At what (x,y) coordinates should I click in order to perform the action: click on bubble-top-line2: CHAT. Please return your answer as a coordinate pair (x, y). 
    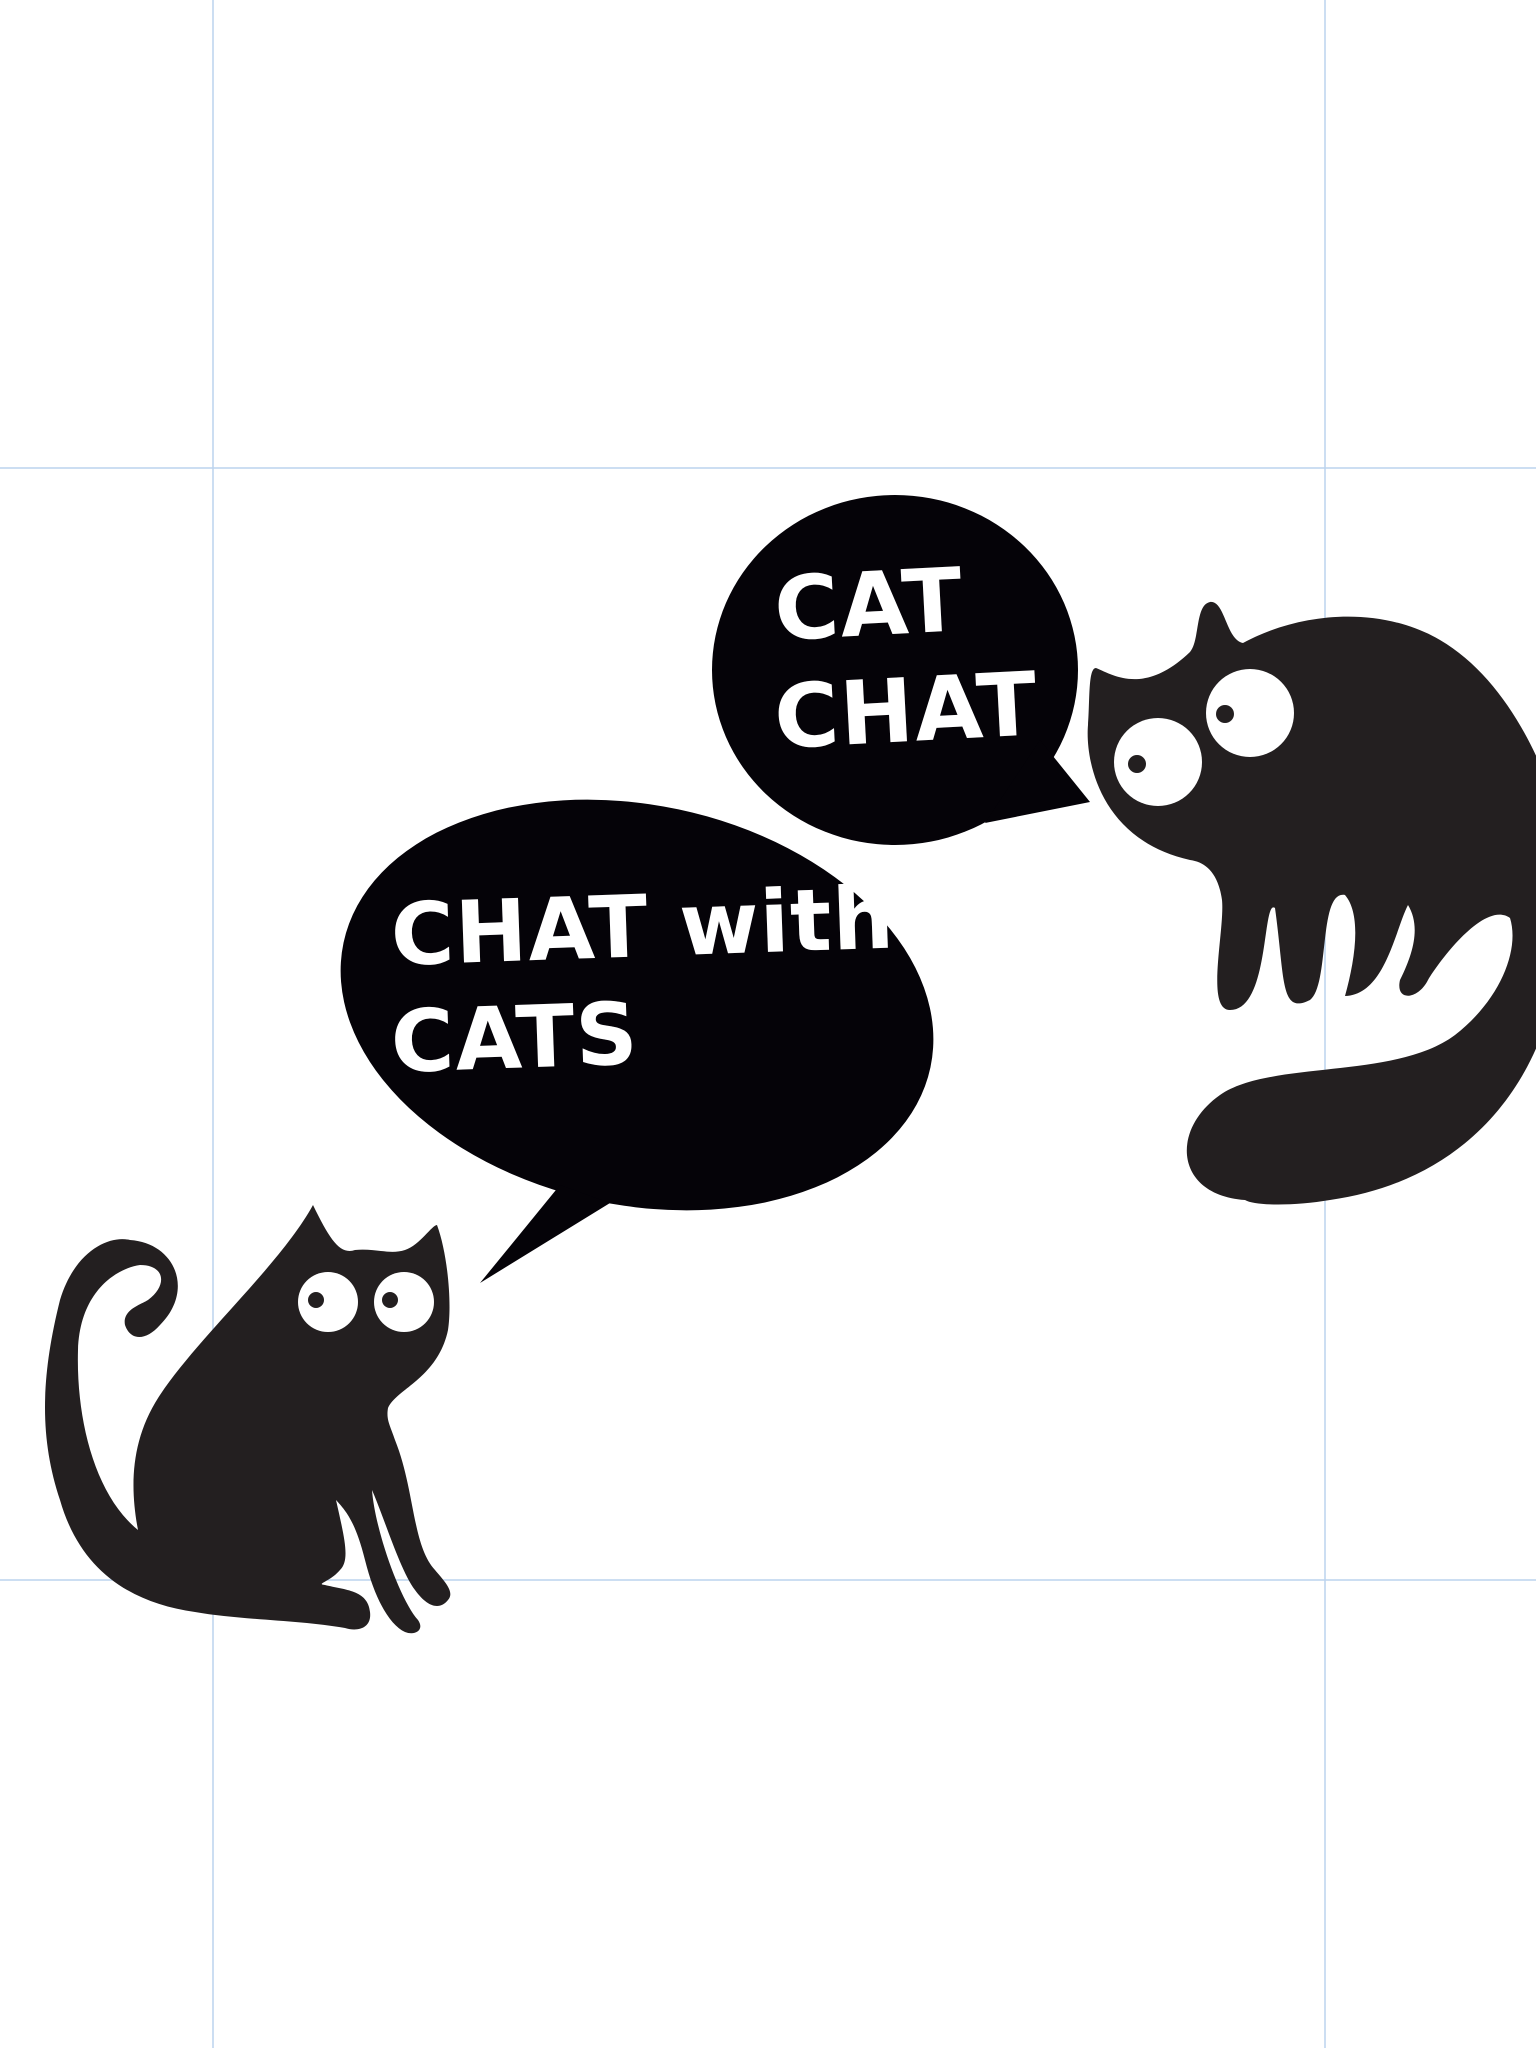
    Looking at the image, I should click on (906, 710).